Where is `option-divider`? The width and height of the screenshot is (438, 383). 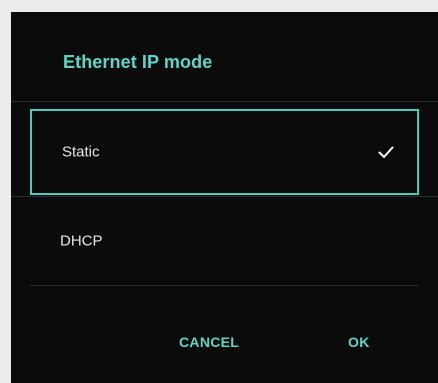 option-divider is located at coordinates (224, 196).